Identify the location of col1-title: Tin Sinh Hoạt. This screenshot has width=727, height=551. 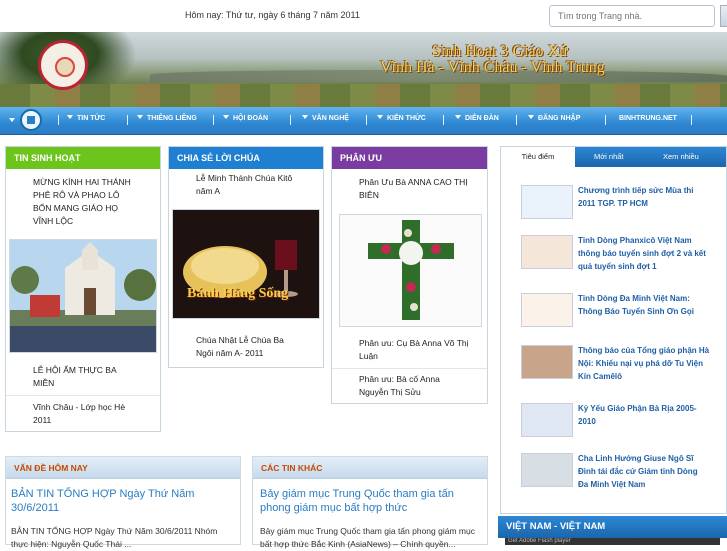
(83, 158).